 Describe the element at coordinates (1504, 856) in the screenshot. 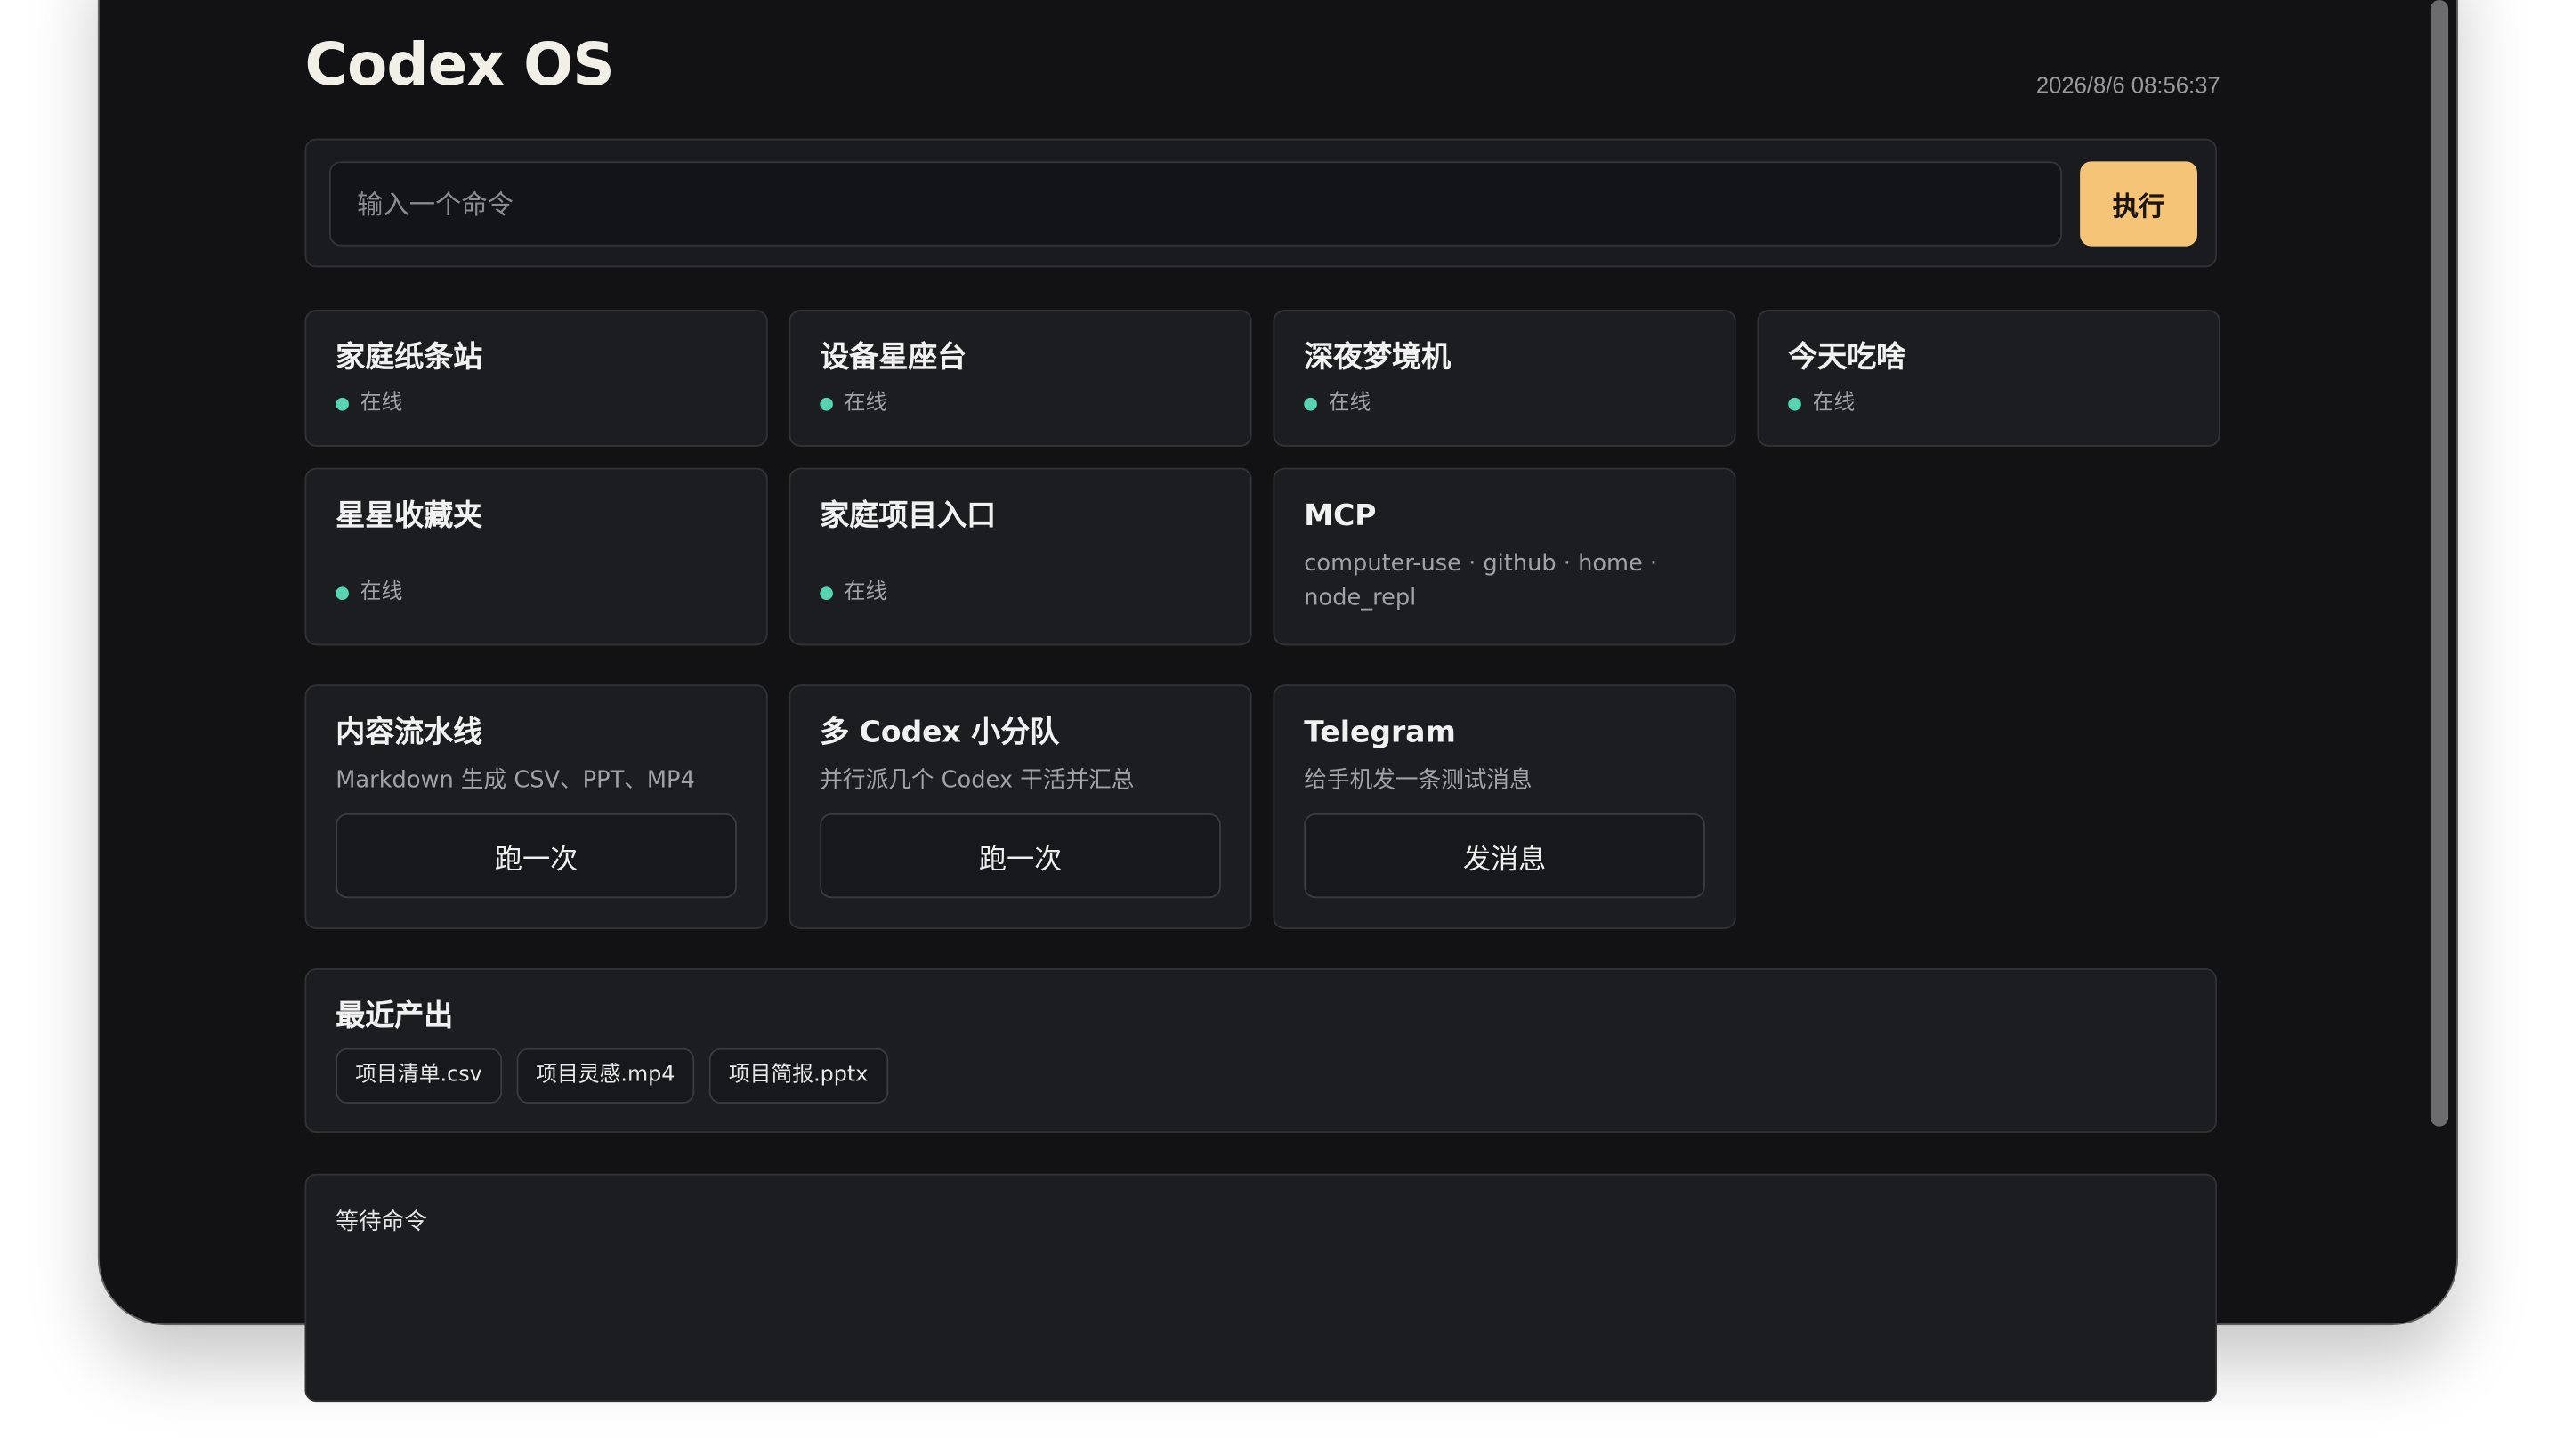

I see `send-message-button: 发消息` at that location.